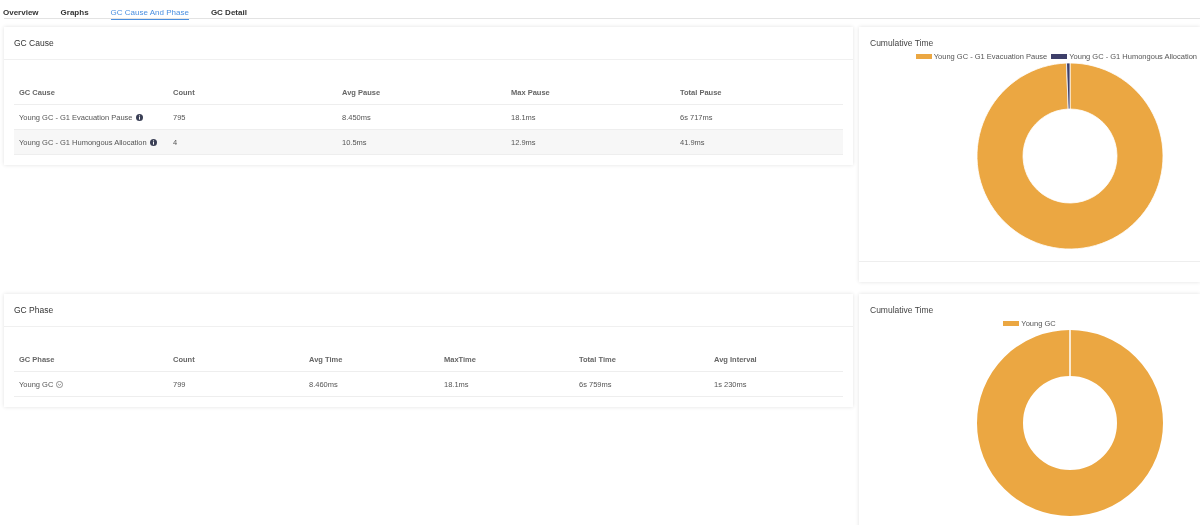  Describe the element at coordinates (34, 310) in the screenshot. I see `card-title: GC Phase` at that location.